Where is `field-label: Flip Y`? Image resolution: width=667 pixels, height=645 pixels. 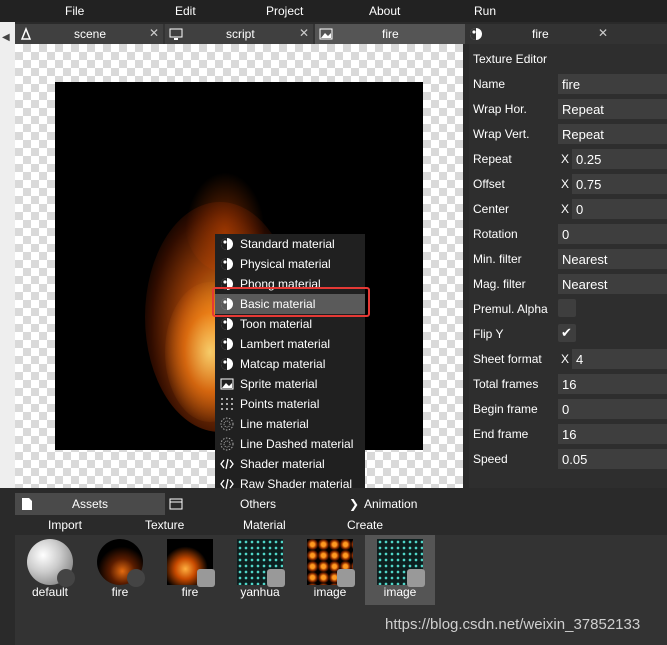 field-label: Flip Y is located at coordinates (488, 334).